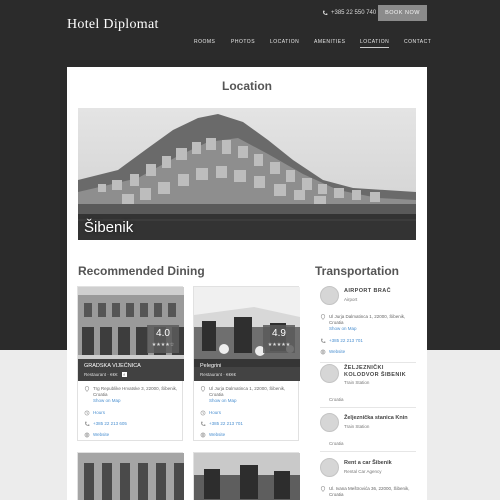 The height and width of the screenshot is (500, 500). Describe the element at coordinates (376, 418) in the screenshot. I see `transport-name: Željeznička stanica Knin` at that location.